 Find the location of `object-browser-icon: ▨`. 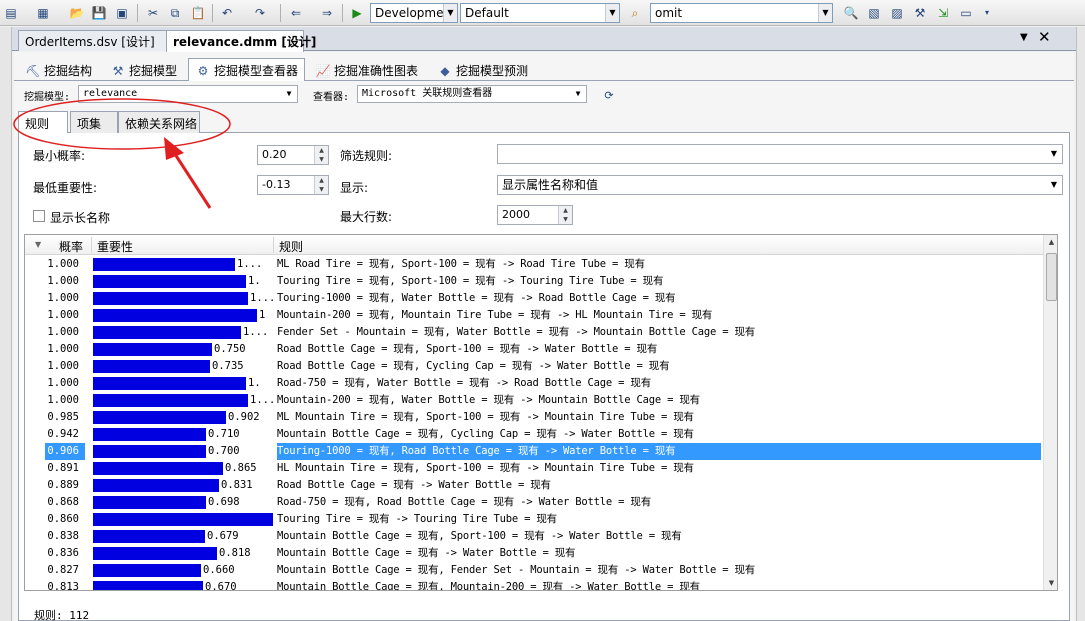

object-browser-icon: ▨ is located at coordinates (897, 13).